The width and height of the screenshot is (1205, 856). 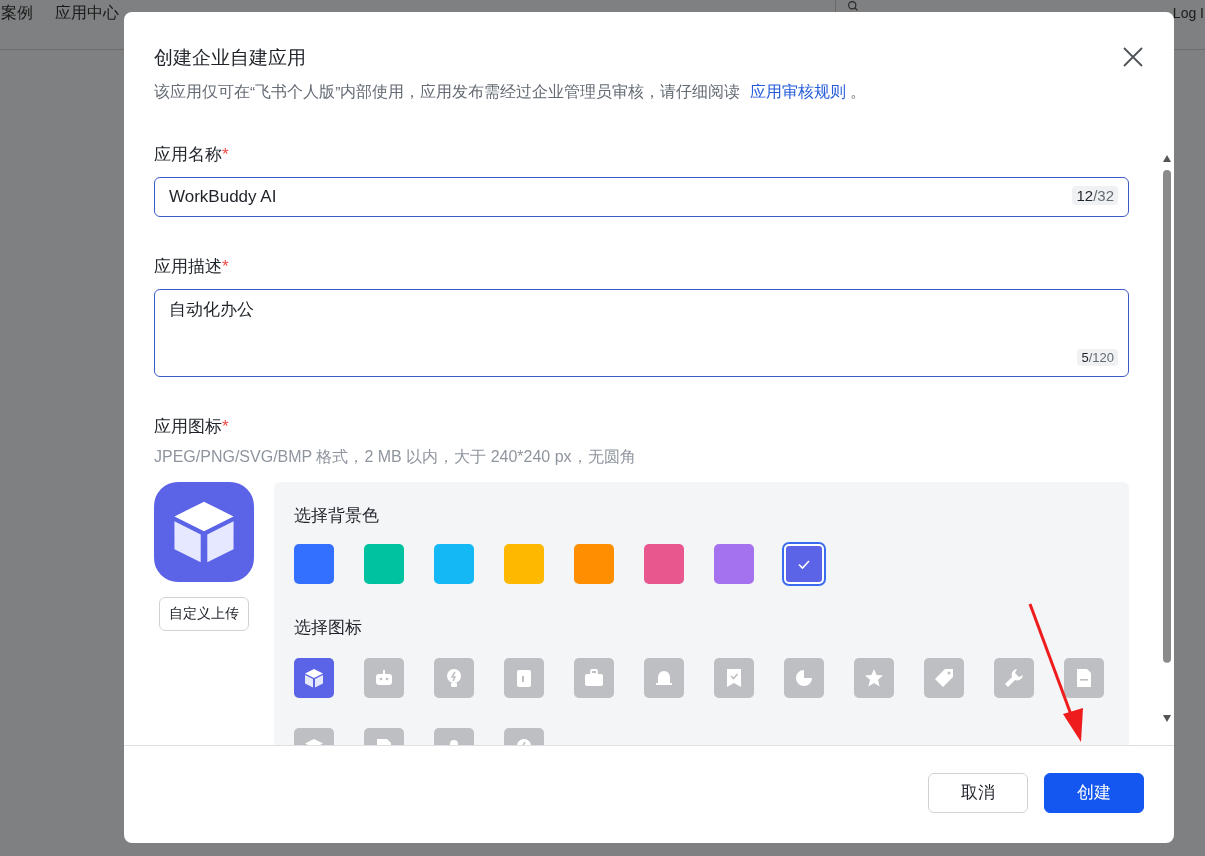 I want to click on dialog-title: 创建企业自建应用, so click(x=230, y=58).